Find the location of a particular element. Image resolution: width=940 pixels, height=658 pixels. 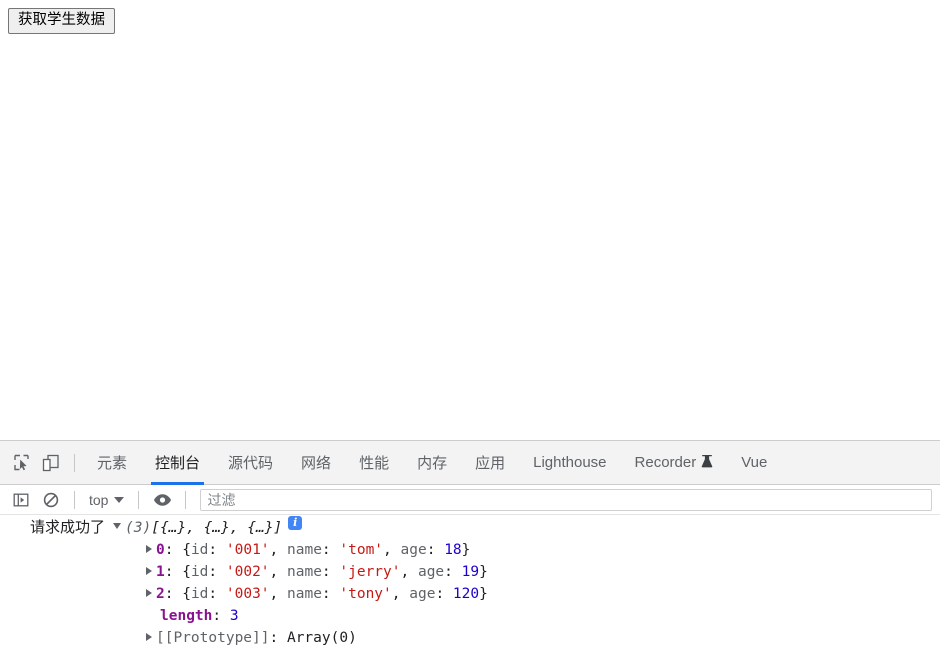

tab-label: 应用 is located at coordinates (490, 463).